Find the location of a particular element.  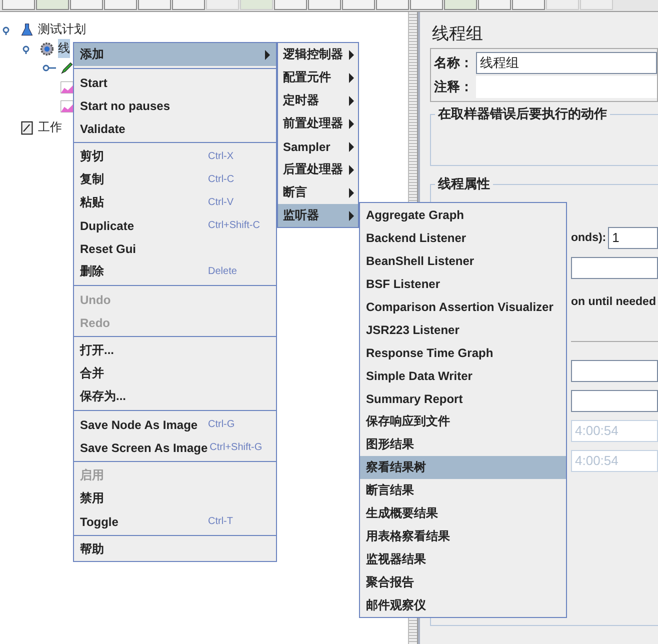

menu-item: Save Node As Image Ctrl-G is located at coordinates (175, 424).